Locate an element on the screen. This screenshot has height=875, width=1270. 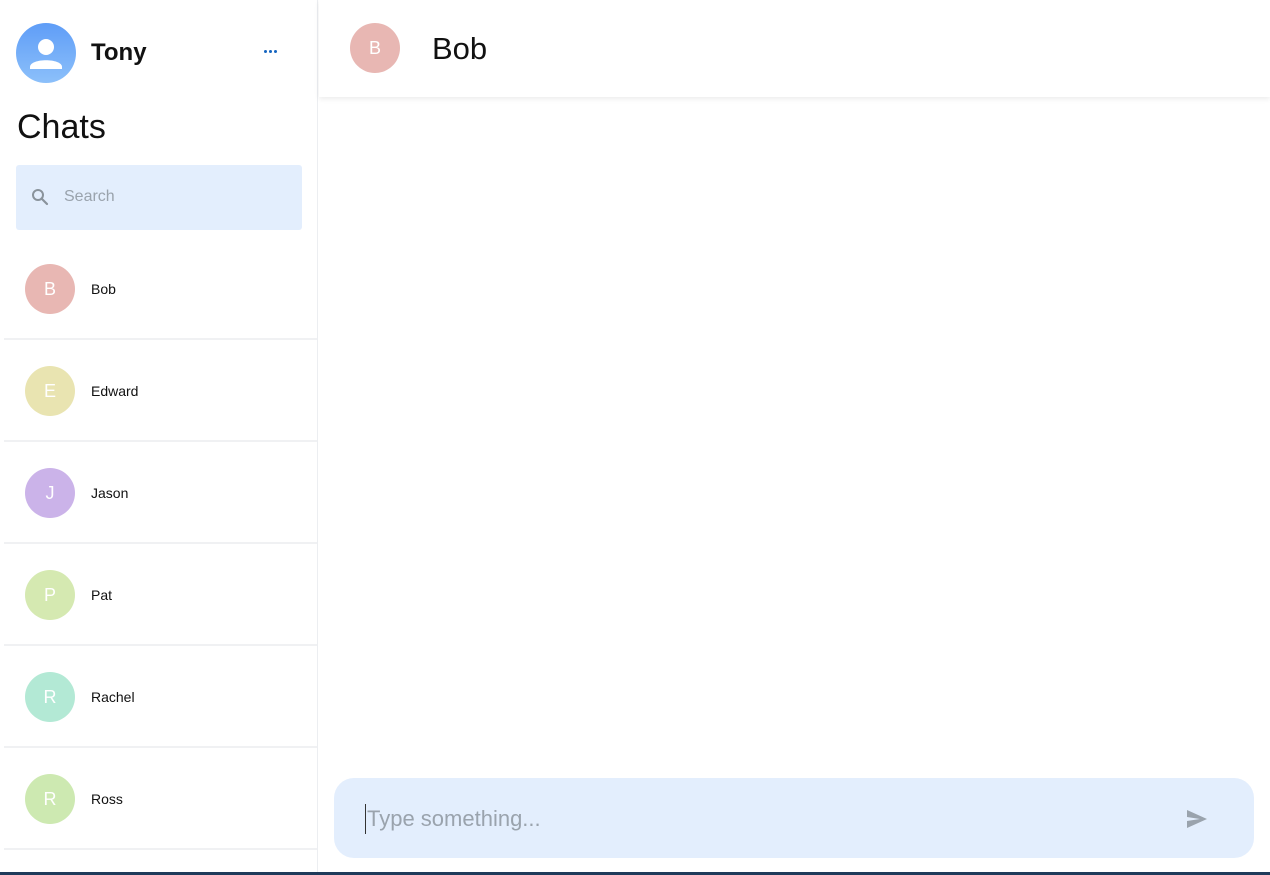
message-input is located at coordinates (765, 819).